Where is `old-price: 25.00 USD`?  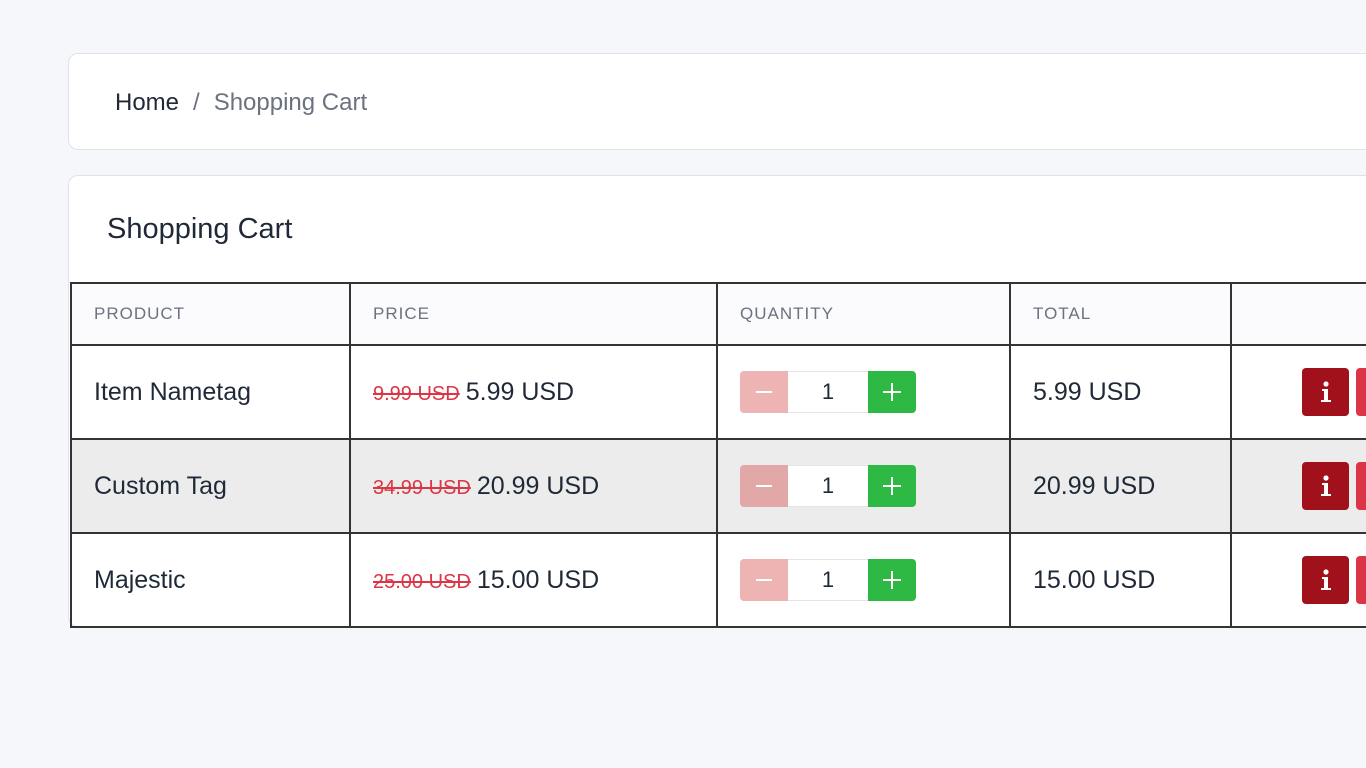
old-price: 25.00 USD is located at coordinates (422, 581).